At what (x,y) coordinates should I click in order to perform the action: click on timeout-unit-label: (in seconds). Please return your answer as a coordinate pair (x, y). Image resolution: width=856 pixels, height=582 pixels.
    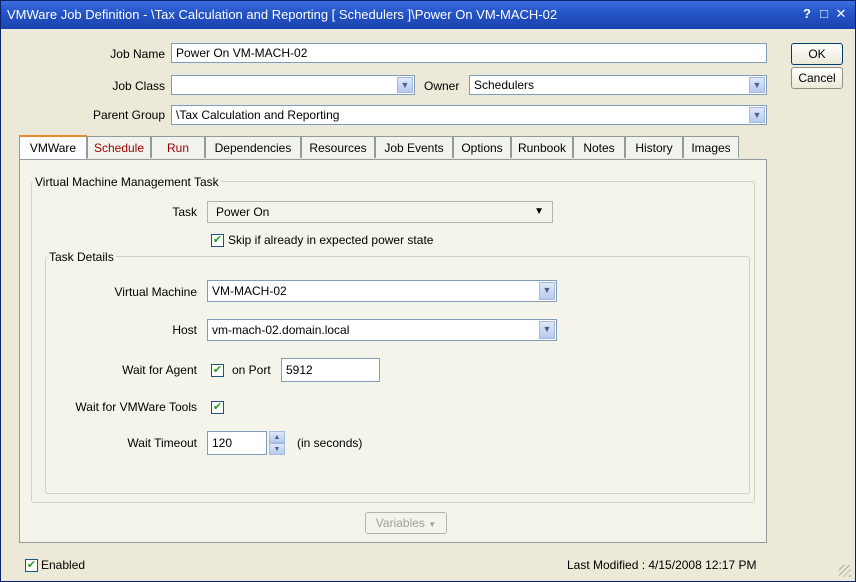
    Looking at the image, I should click on (330, 443).